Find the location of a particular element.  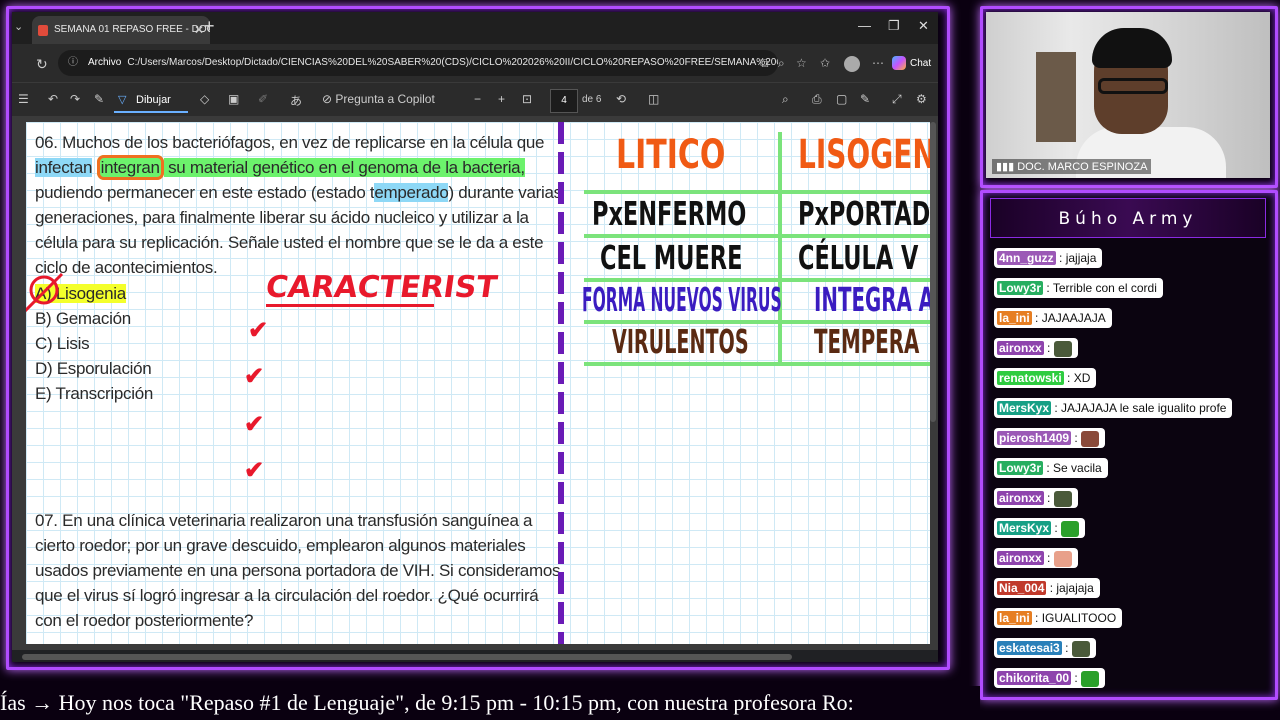

close-window-icon: ✕ is located at coordinates (923, 26).